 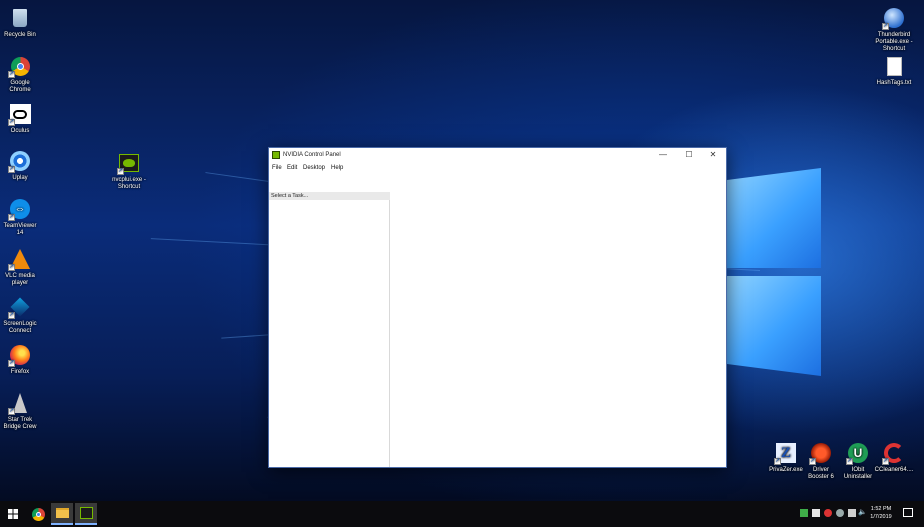 What do you see at coordinates (858, 473) in the screenshot?
I see `desktop-icon-label: IObit Uninstaller` at bounding box center [858, 473].